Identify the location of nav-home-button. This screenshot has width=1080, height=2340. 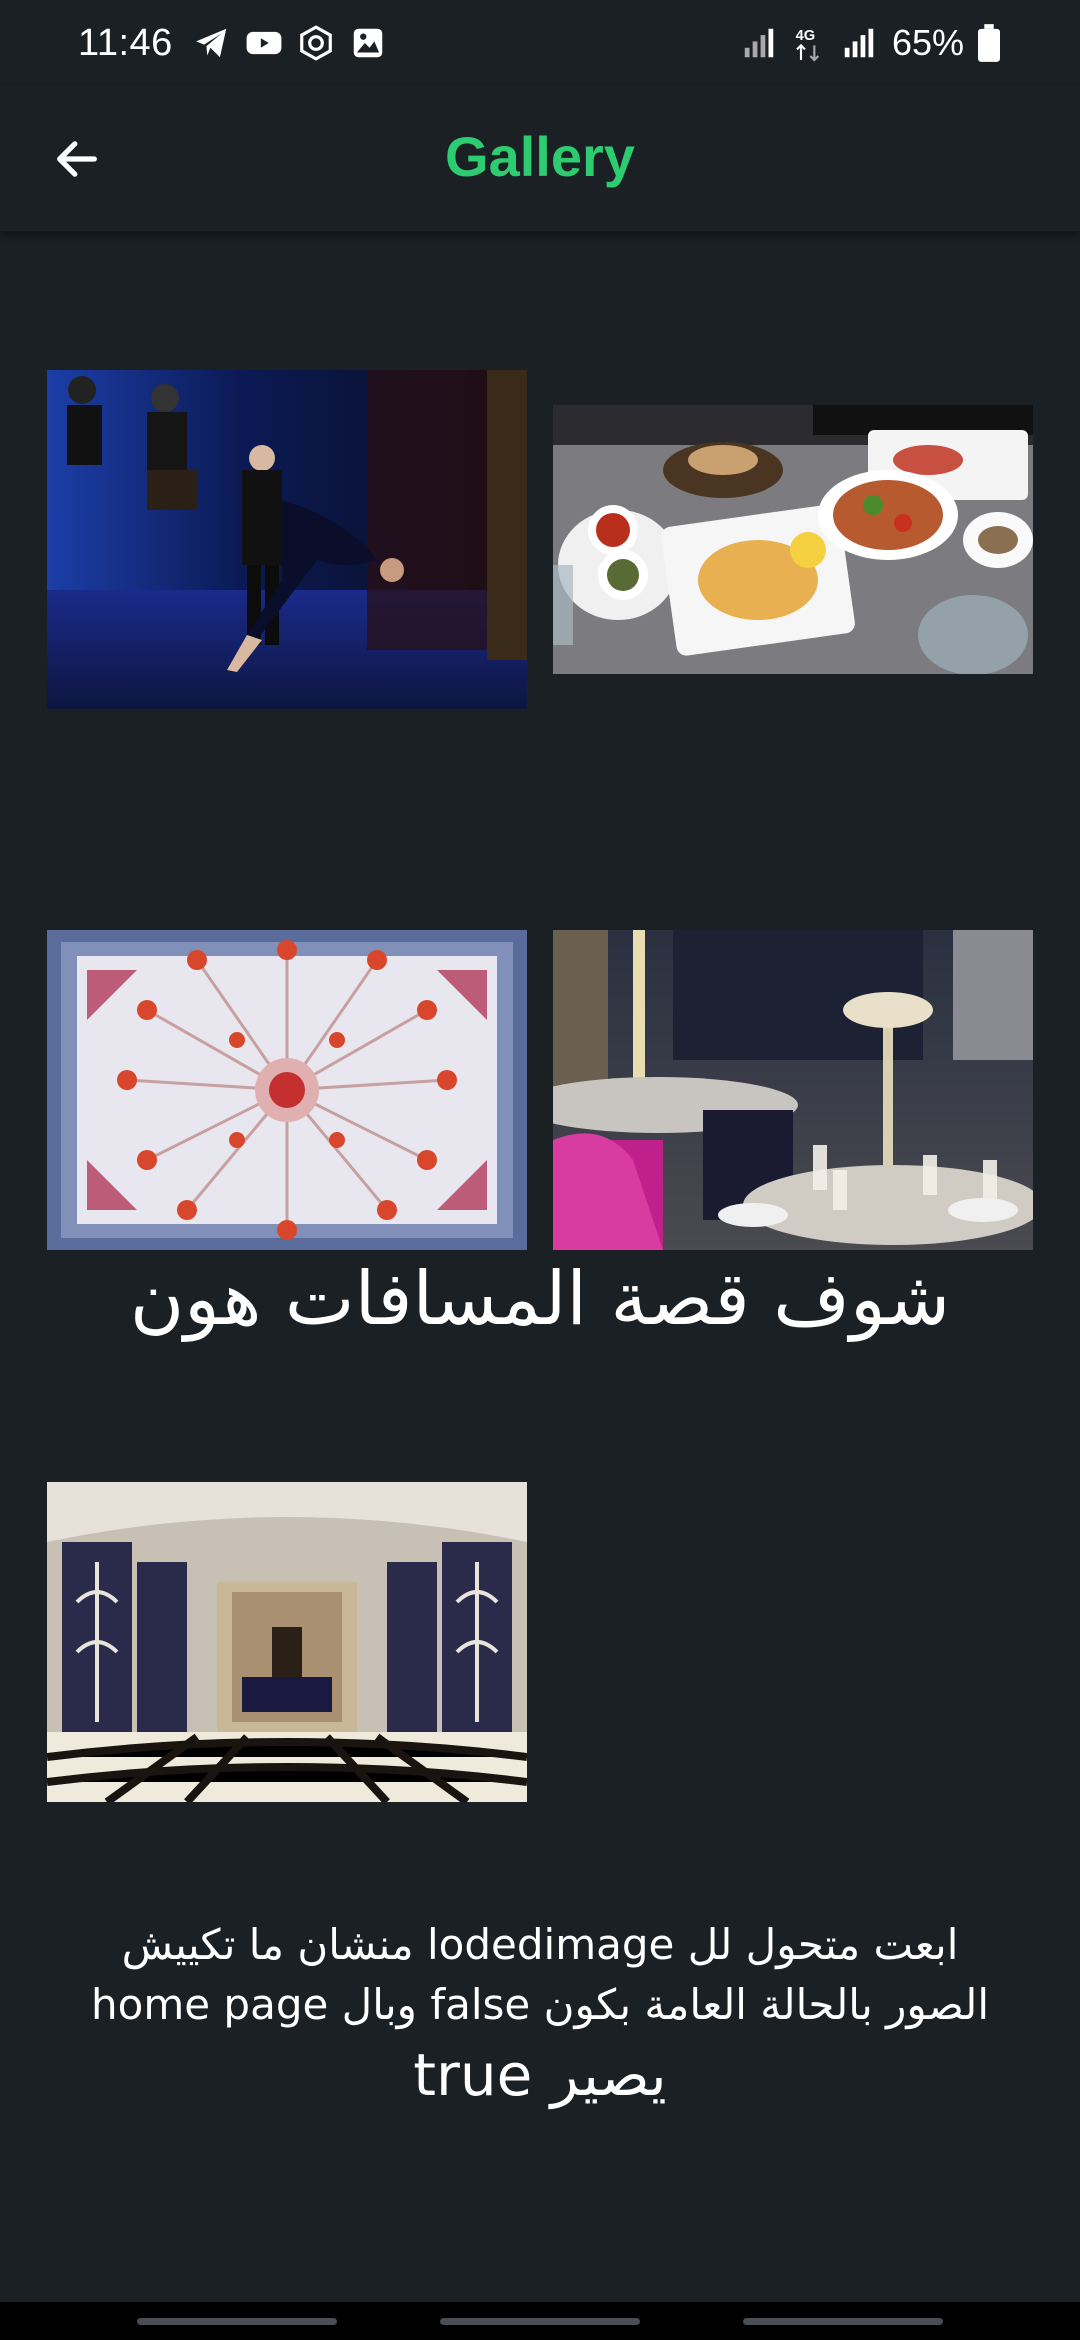
(540, 2321).